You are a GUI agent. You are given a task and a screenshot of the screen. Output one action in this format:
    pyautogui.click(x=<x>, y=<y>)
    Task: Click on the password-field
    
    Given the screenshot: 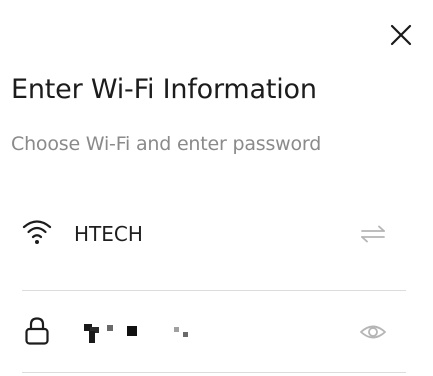 What is the action you would take?
    pyautogui.click(x=149, y=333)
    